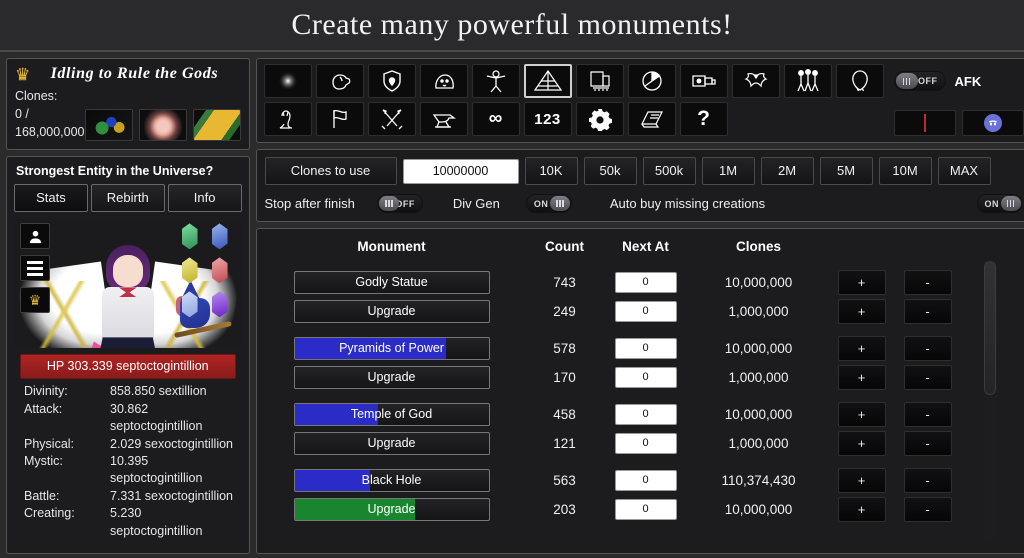 The height and width of the screenshot is (558, 1024). Describe the element at coordinates (108, 125) in the screenshot. I see `candy-item-icon` at that location.